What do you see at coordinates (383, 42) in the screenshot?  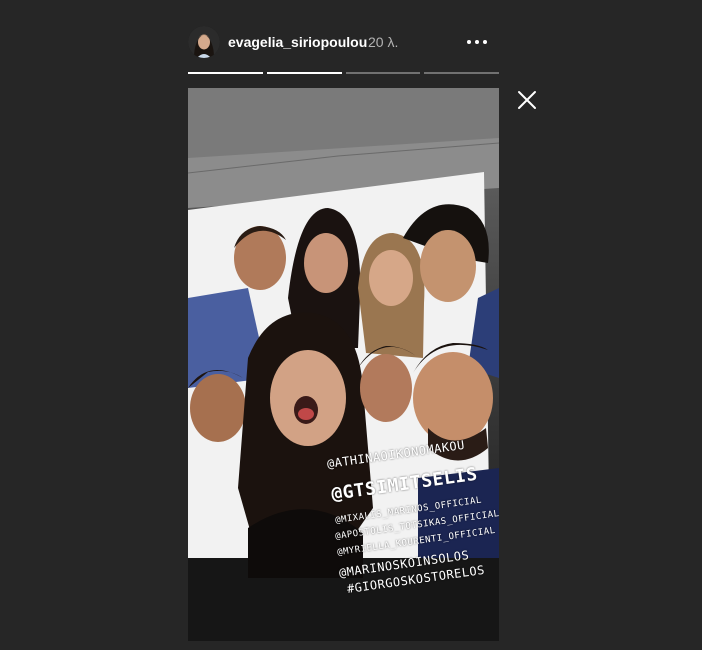 I see `timestamp: 20 λ.` at bounding box center [383, 42].